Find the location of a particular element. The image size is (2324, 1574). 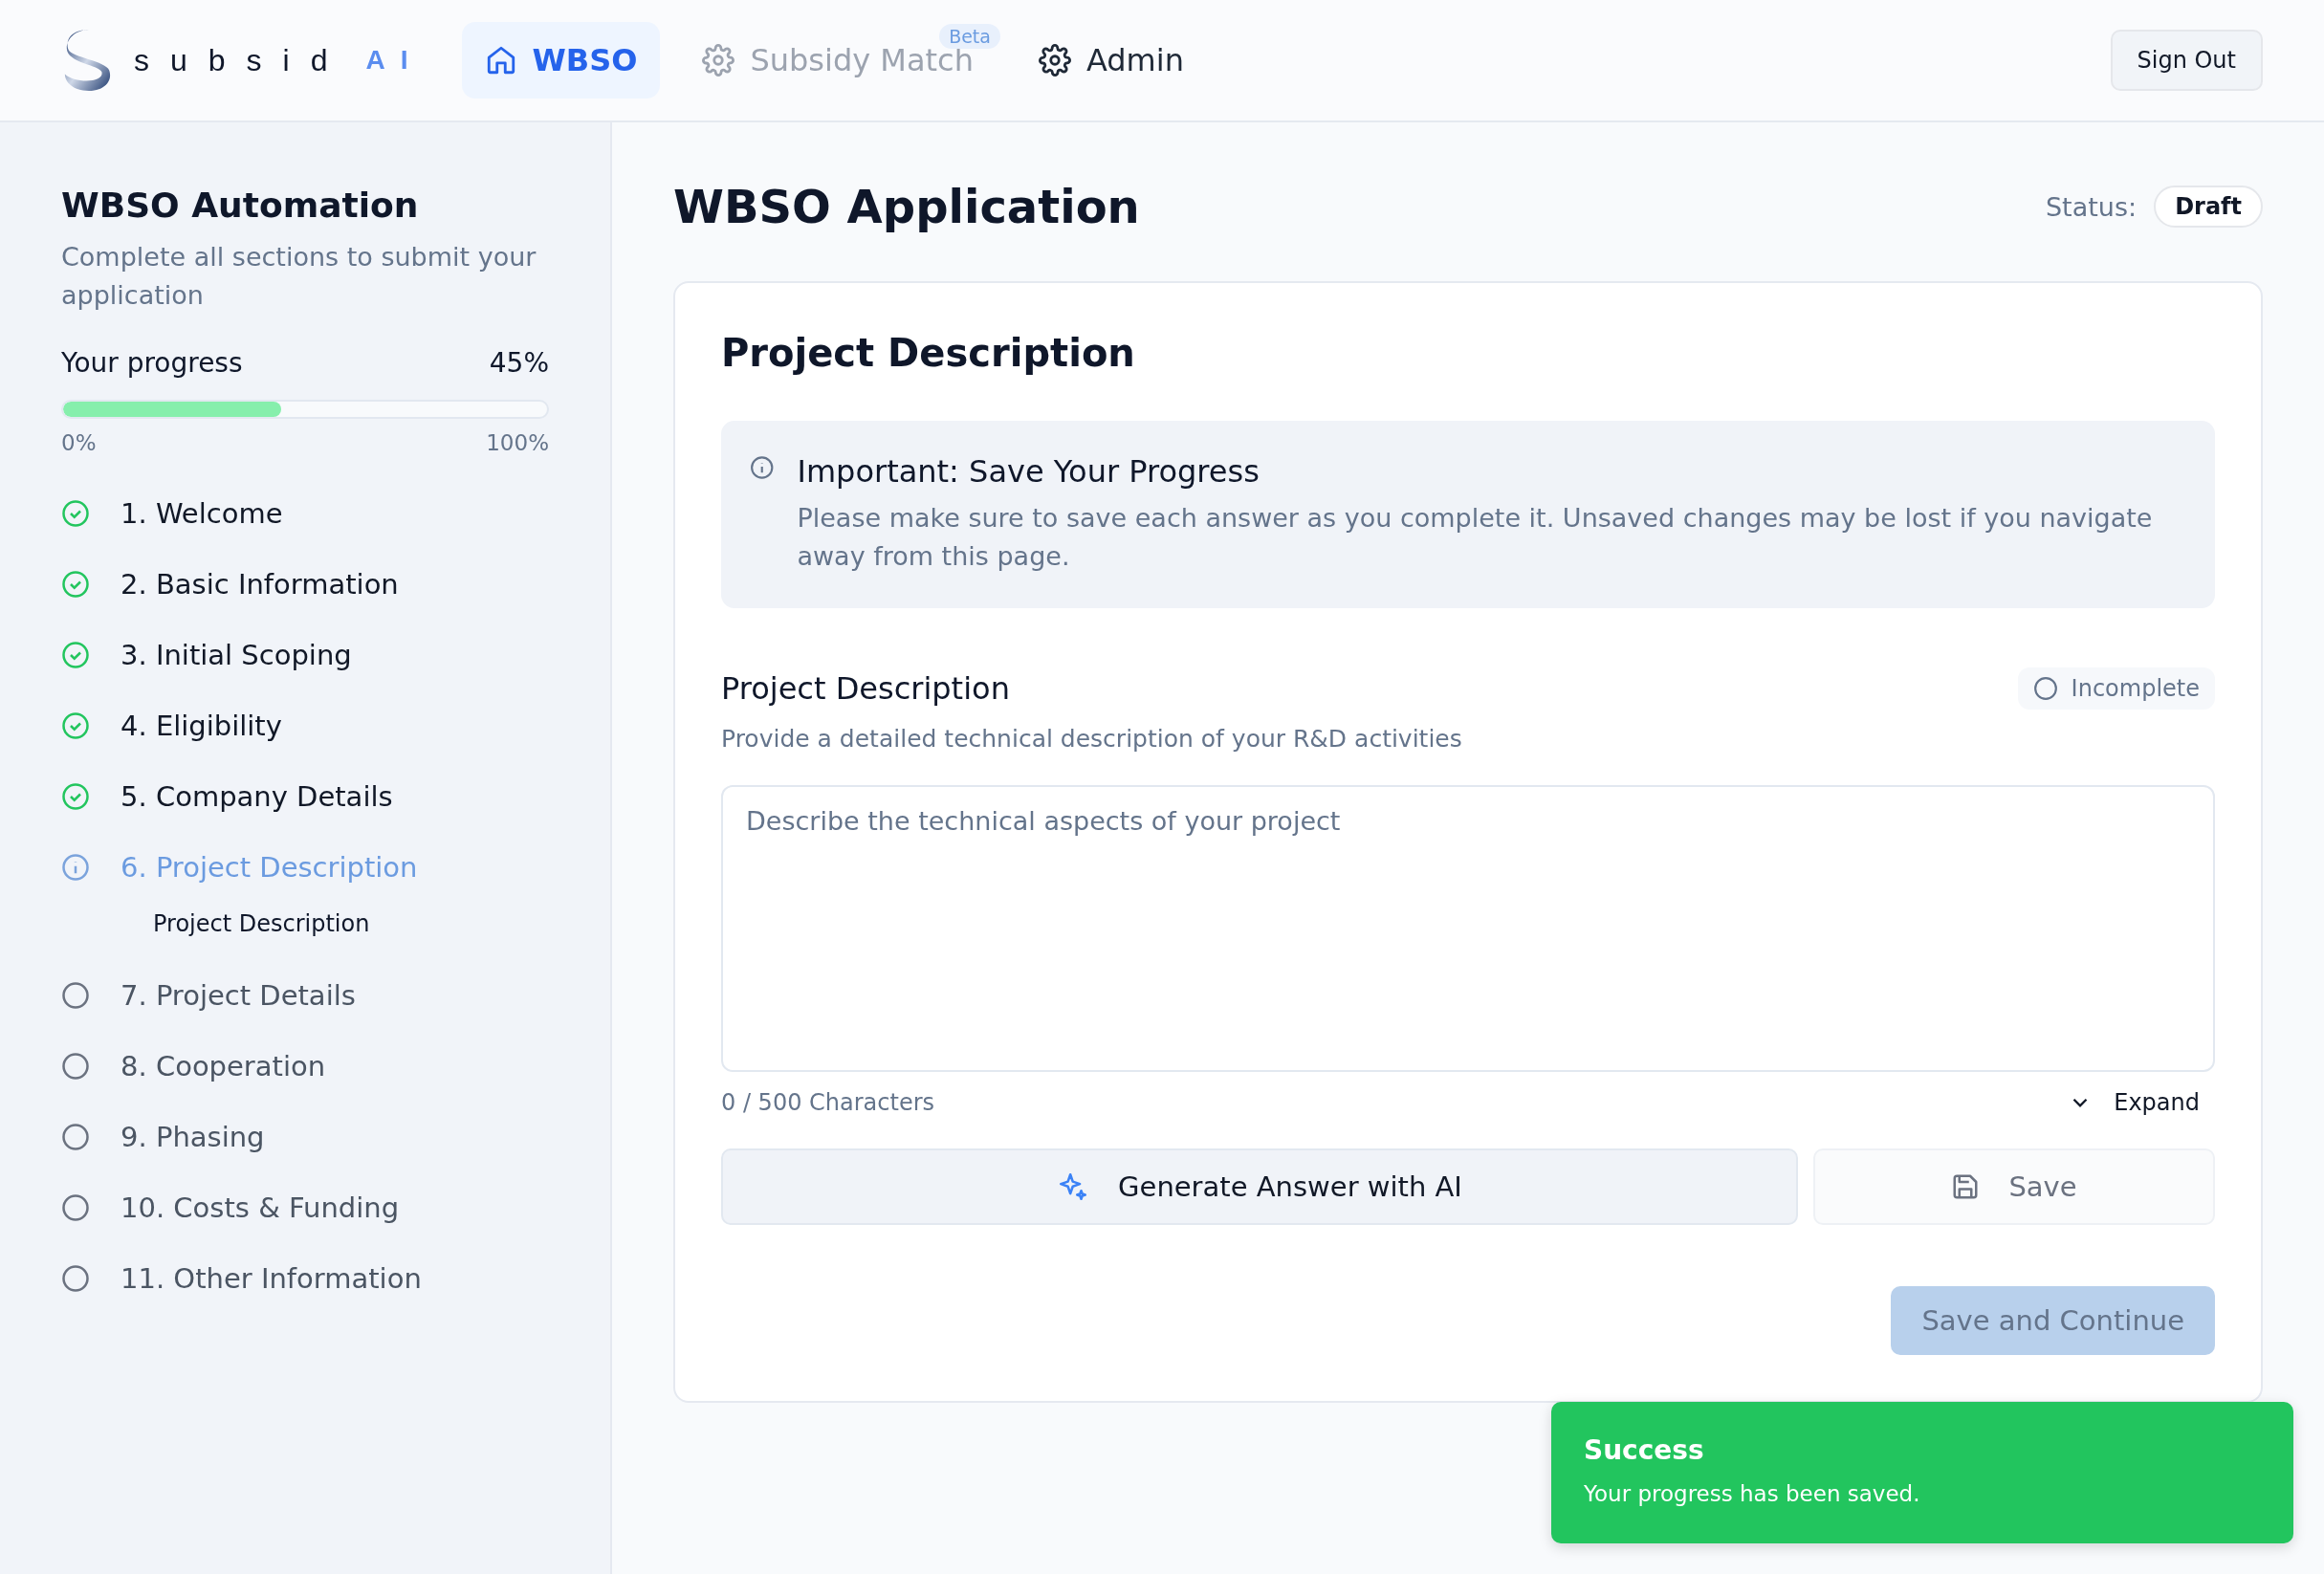

question-title: Project Description is located at coordinates (866, 688).